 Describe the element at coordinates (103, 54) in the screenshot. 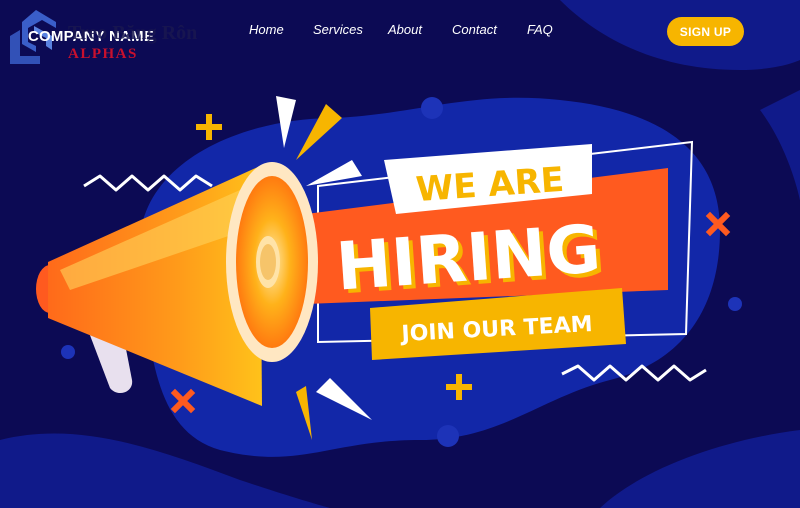

I see `logo-sub-text: ALPHAS` at that location.